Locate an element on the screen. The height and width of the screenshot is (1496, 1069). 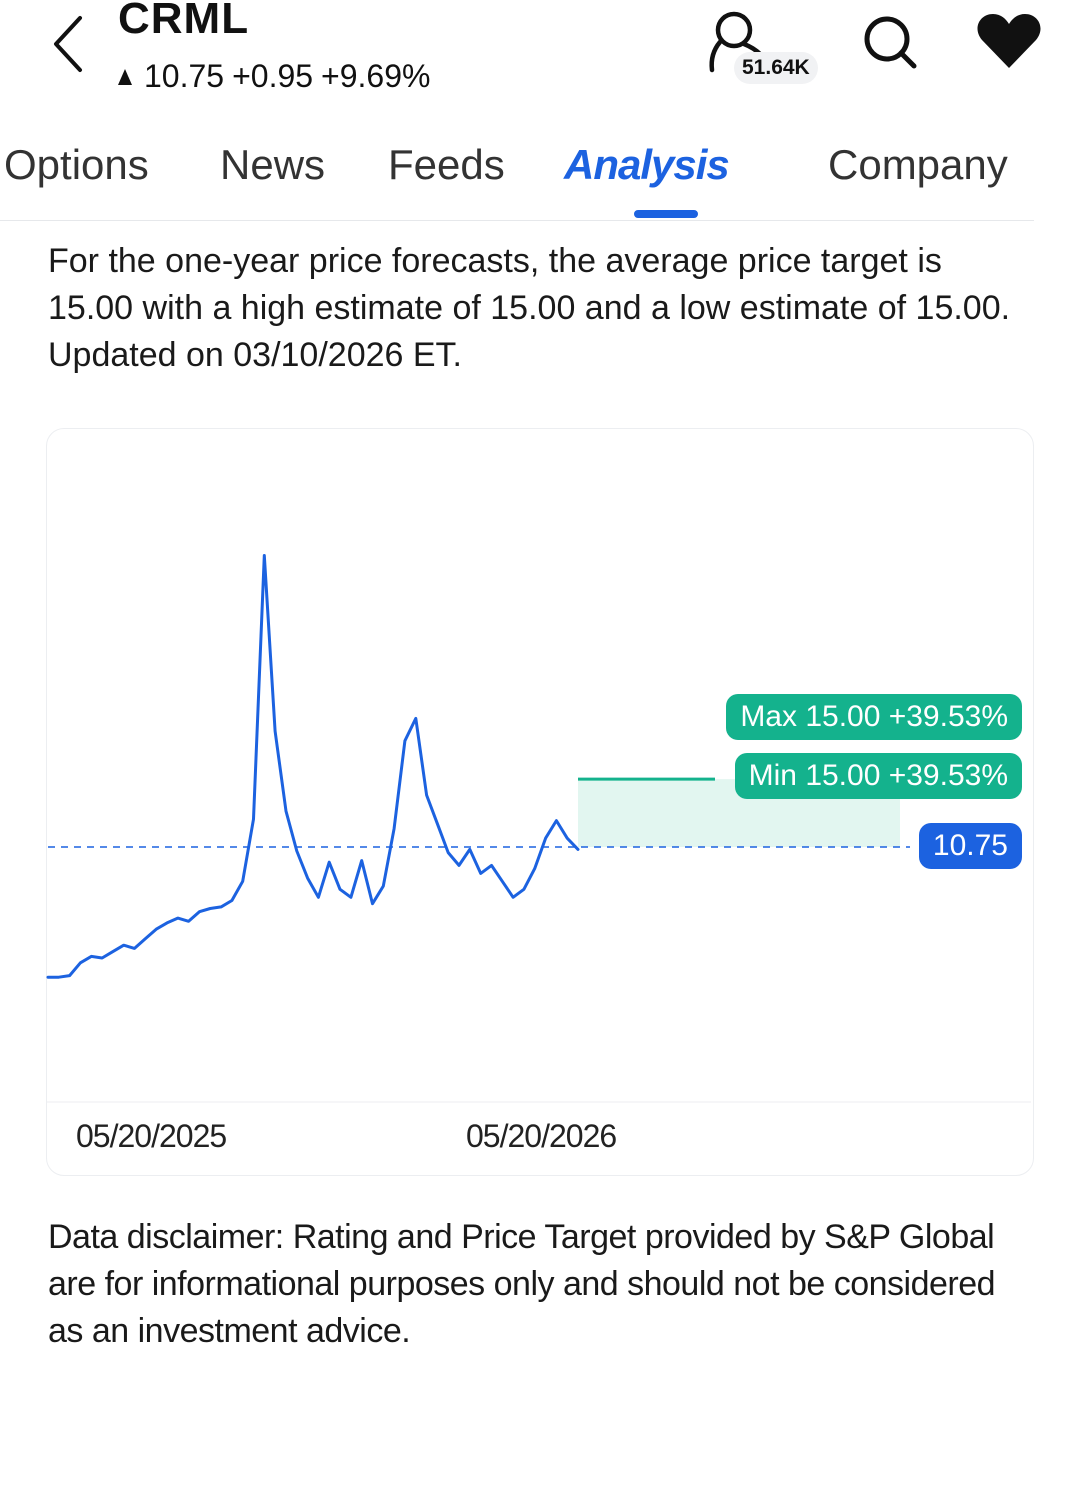
target-min-label: Min 15.00 +39.53% is located at coordinates (878, 776).